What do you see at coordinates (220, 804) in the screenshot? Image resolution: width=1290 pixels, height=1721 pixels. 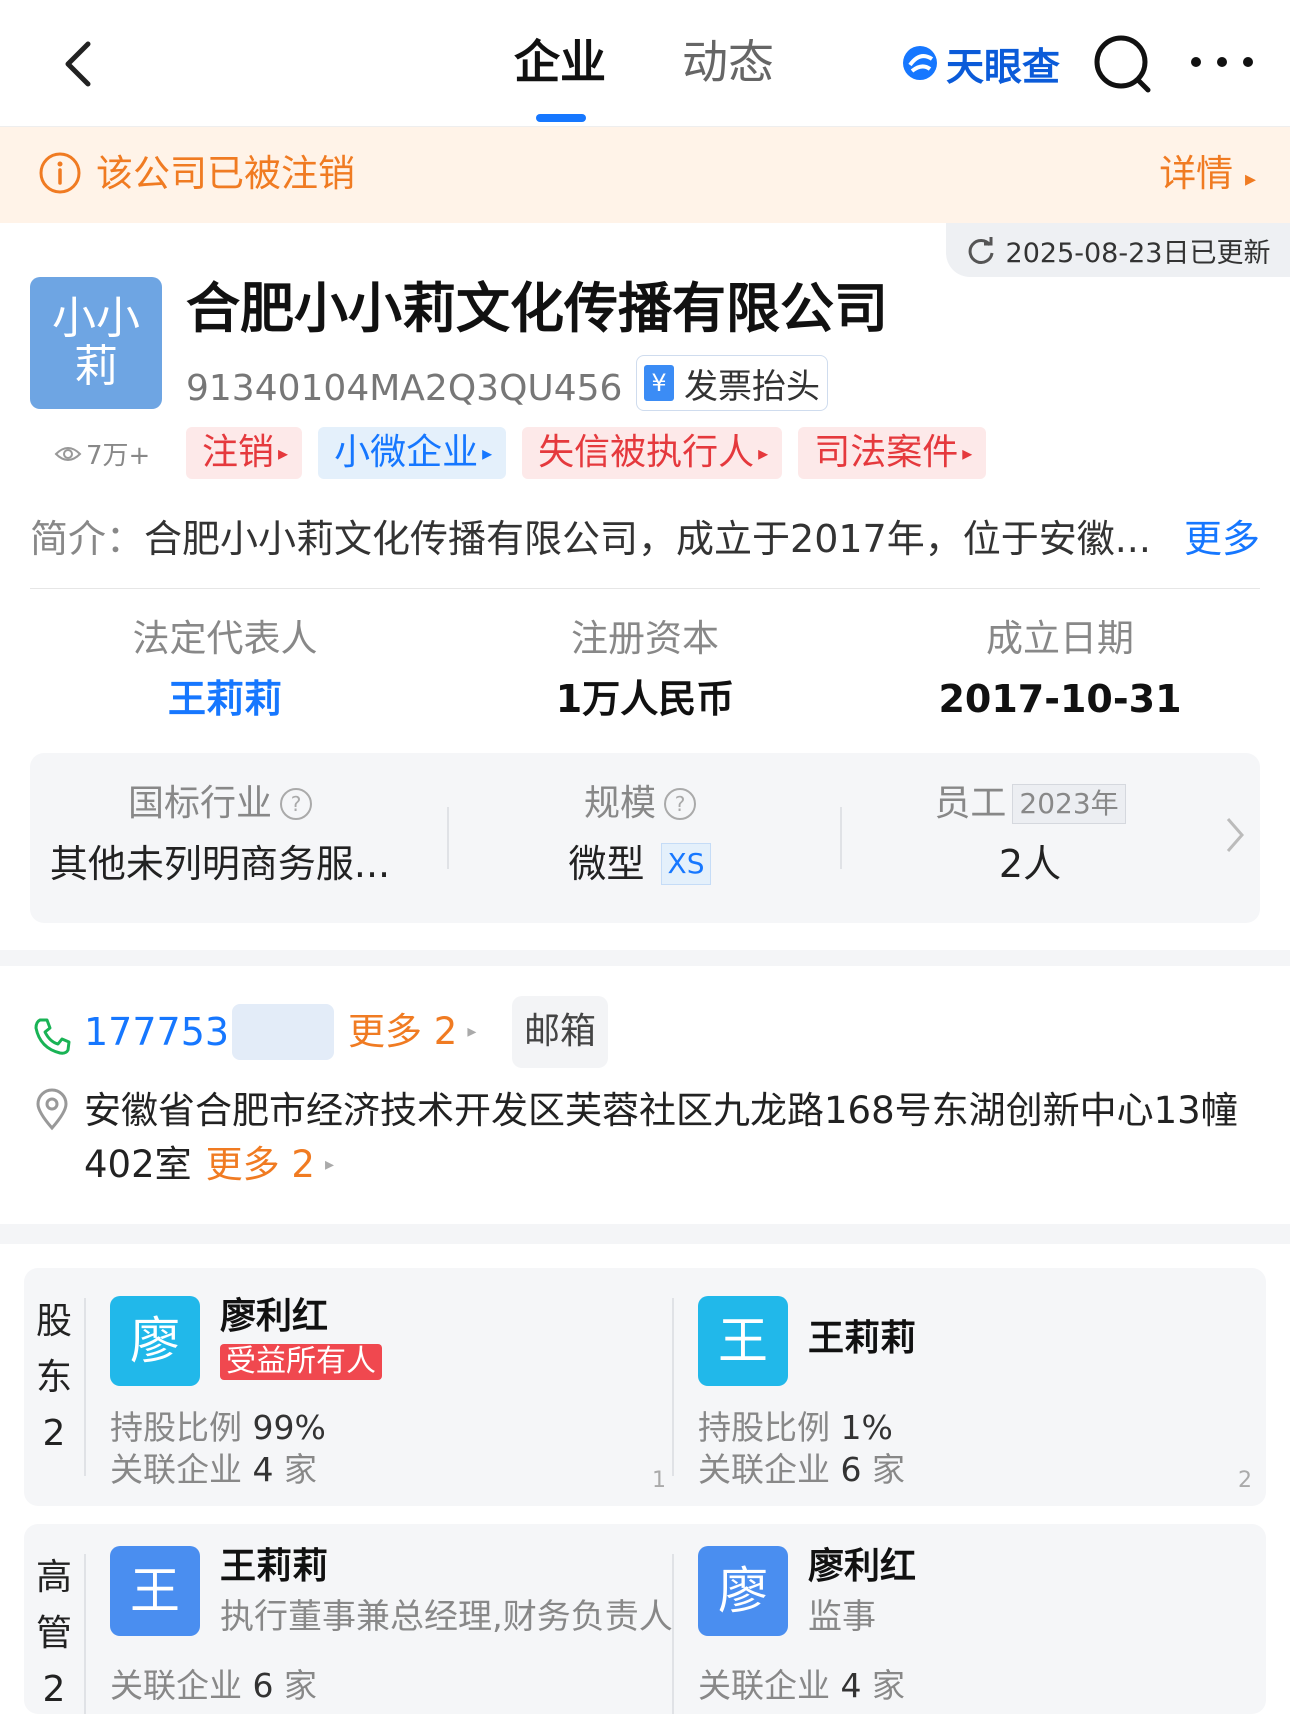 I see `industry-label-row: 国标行业?` at bounding box center [220, 804].